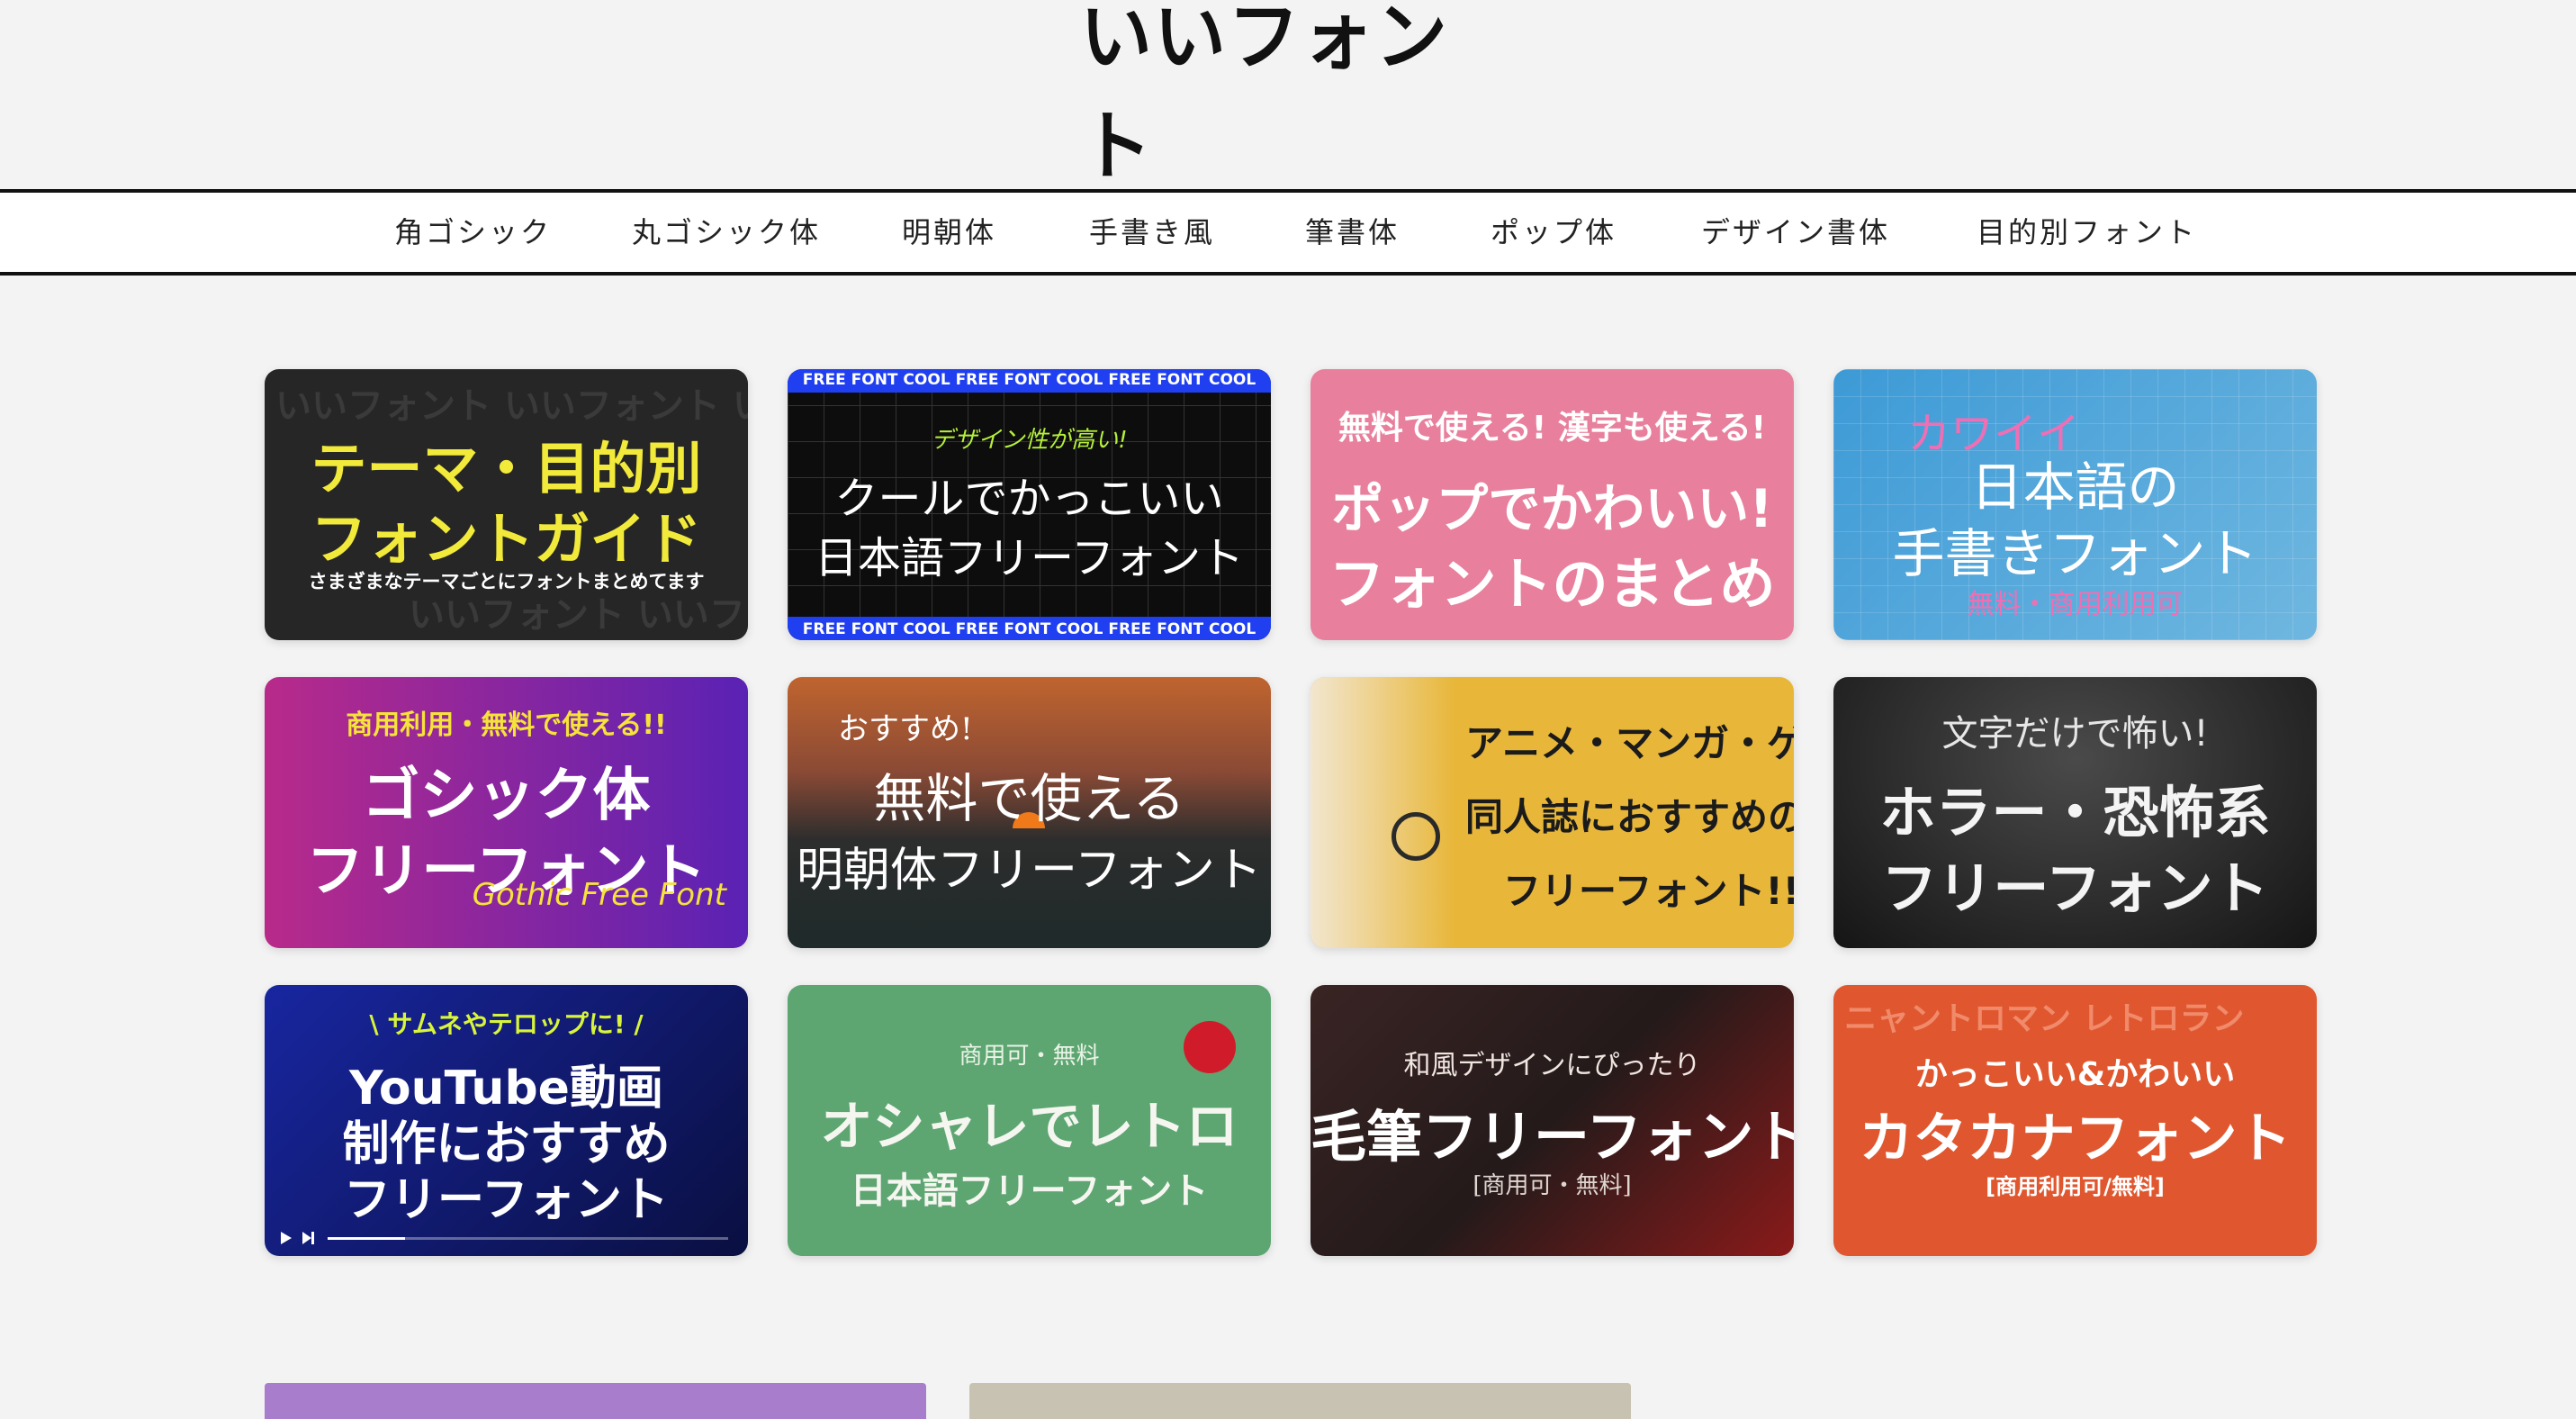  I want to click on card-horror: 文字だけで怖い! ホラー・恐怖系 フリーフォント, so click(2075, 812).